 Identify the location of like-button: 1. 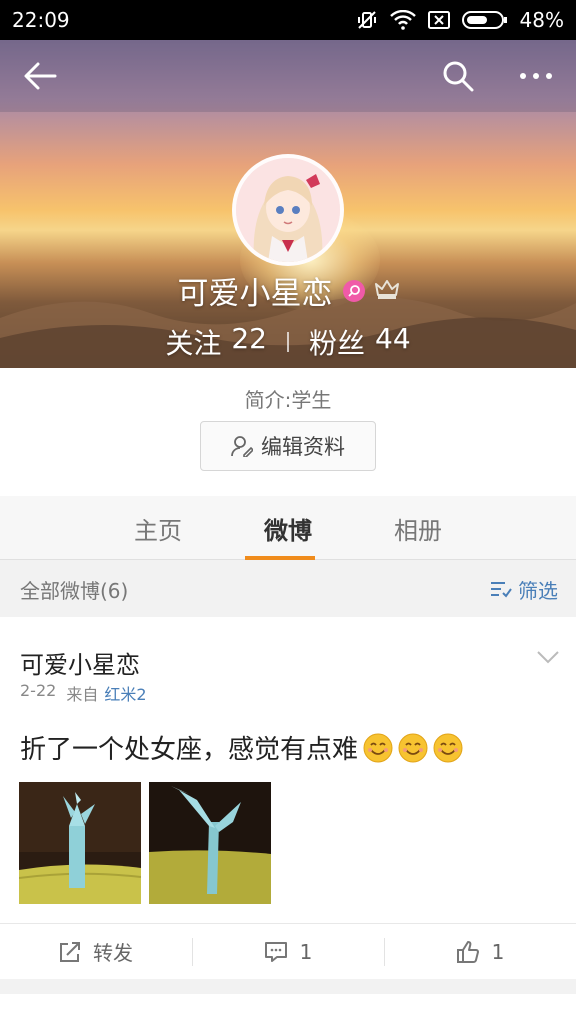
(480, 951).